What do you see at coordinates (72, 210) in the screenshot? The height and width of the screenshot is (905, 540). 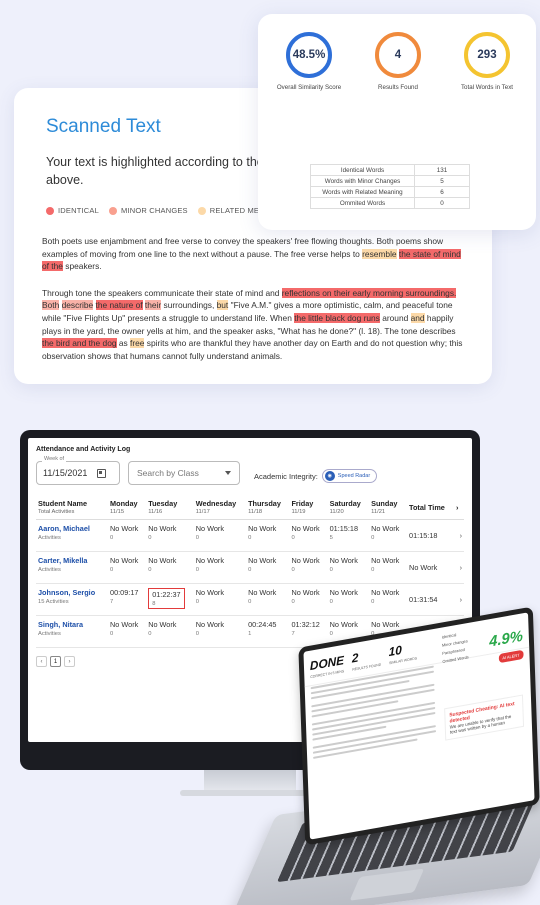 I see `legend-identical: IDENTICAL` at bounding box center [72, 210].